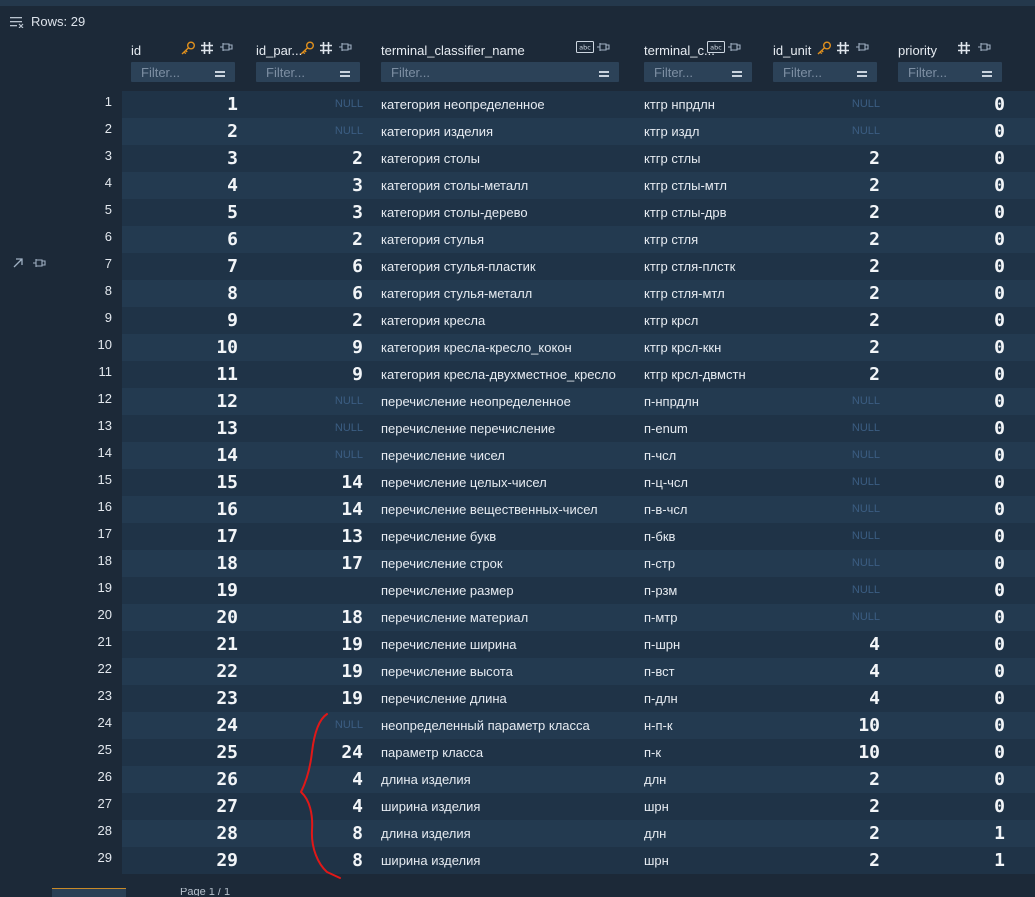 Image resolution: width=1035 pixels, height=897 pixels. I want to click on cell-id_parent: 14, so click(305, 482).